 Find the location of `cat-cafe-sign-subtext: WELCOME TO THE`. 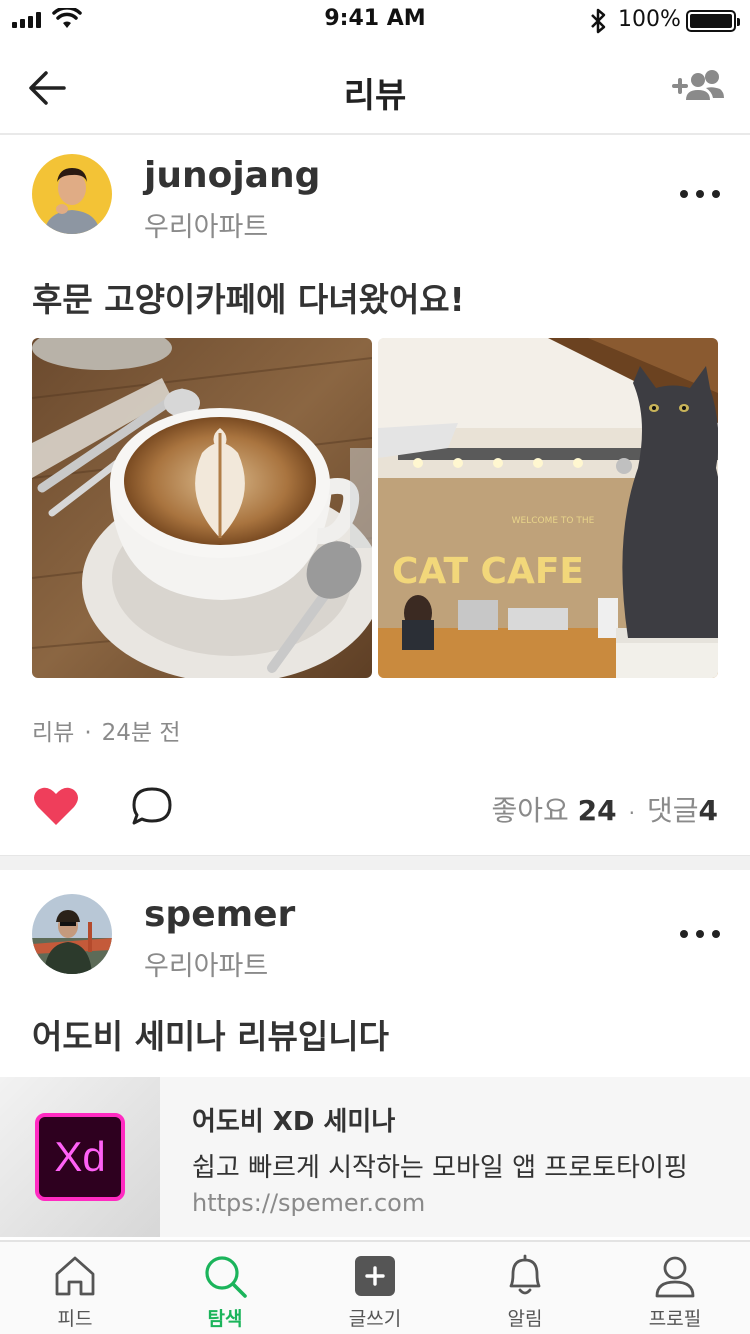

cat-cafe-sign-subtext: WELCOME TO THE is located at coordinates (553, 521).